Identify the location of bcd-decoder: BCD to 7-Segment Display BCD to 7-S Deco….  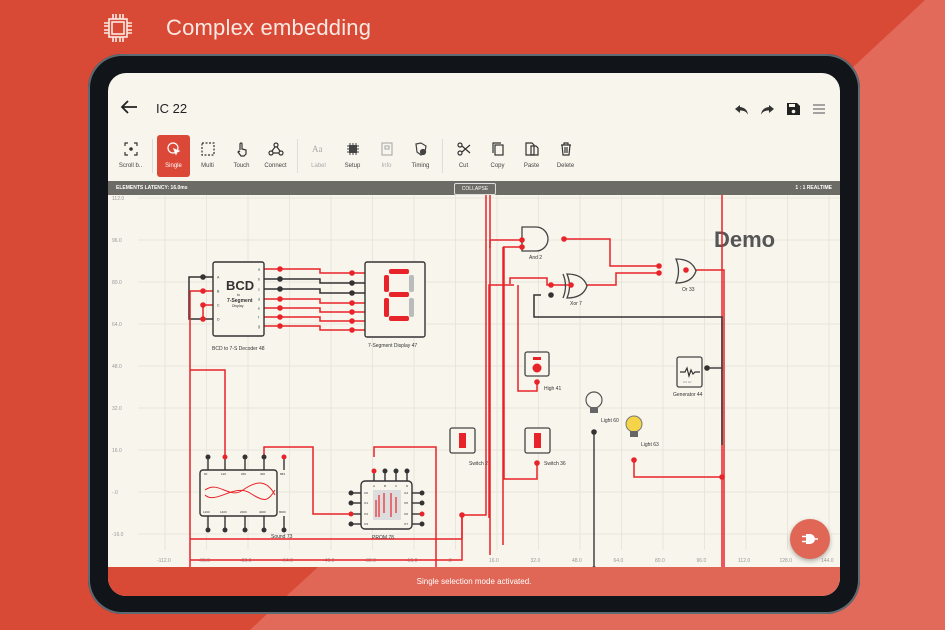
(238, 306).